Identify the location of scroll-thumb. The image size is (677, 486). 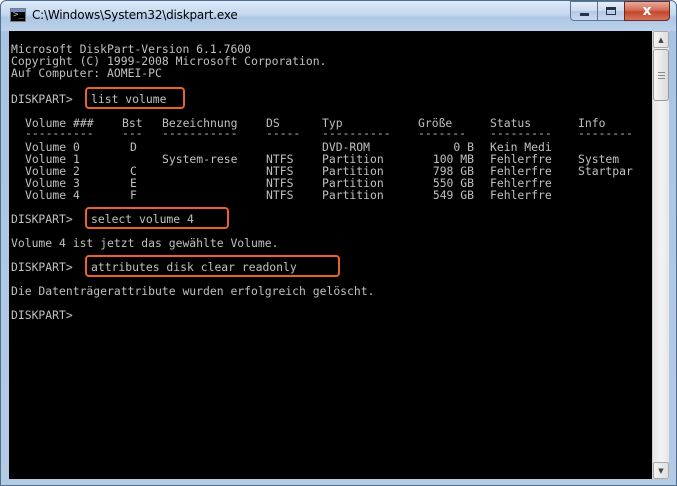
(661, 75).